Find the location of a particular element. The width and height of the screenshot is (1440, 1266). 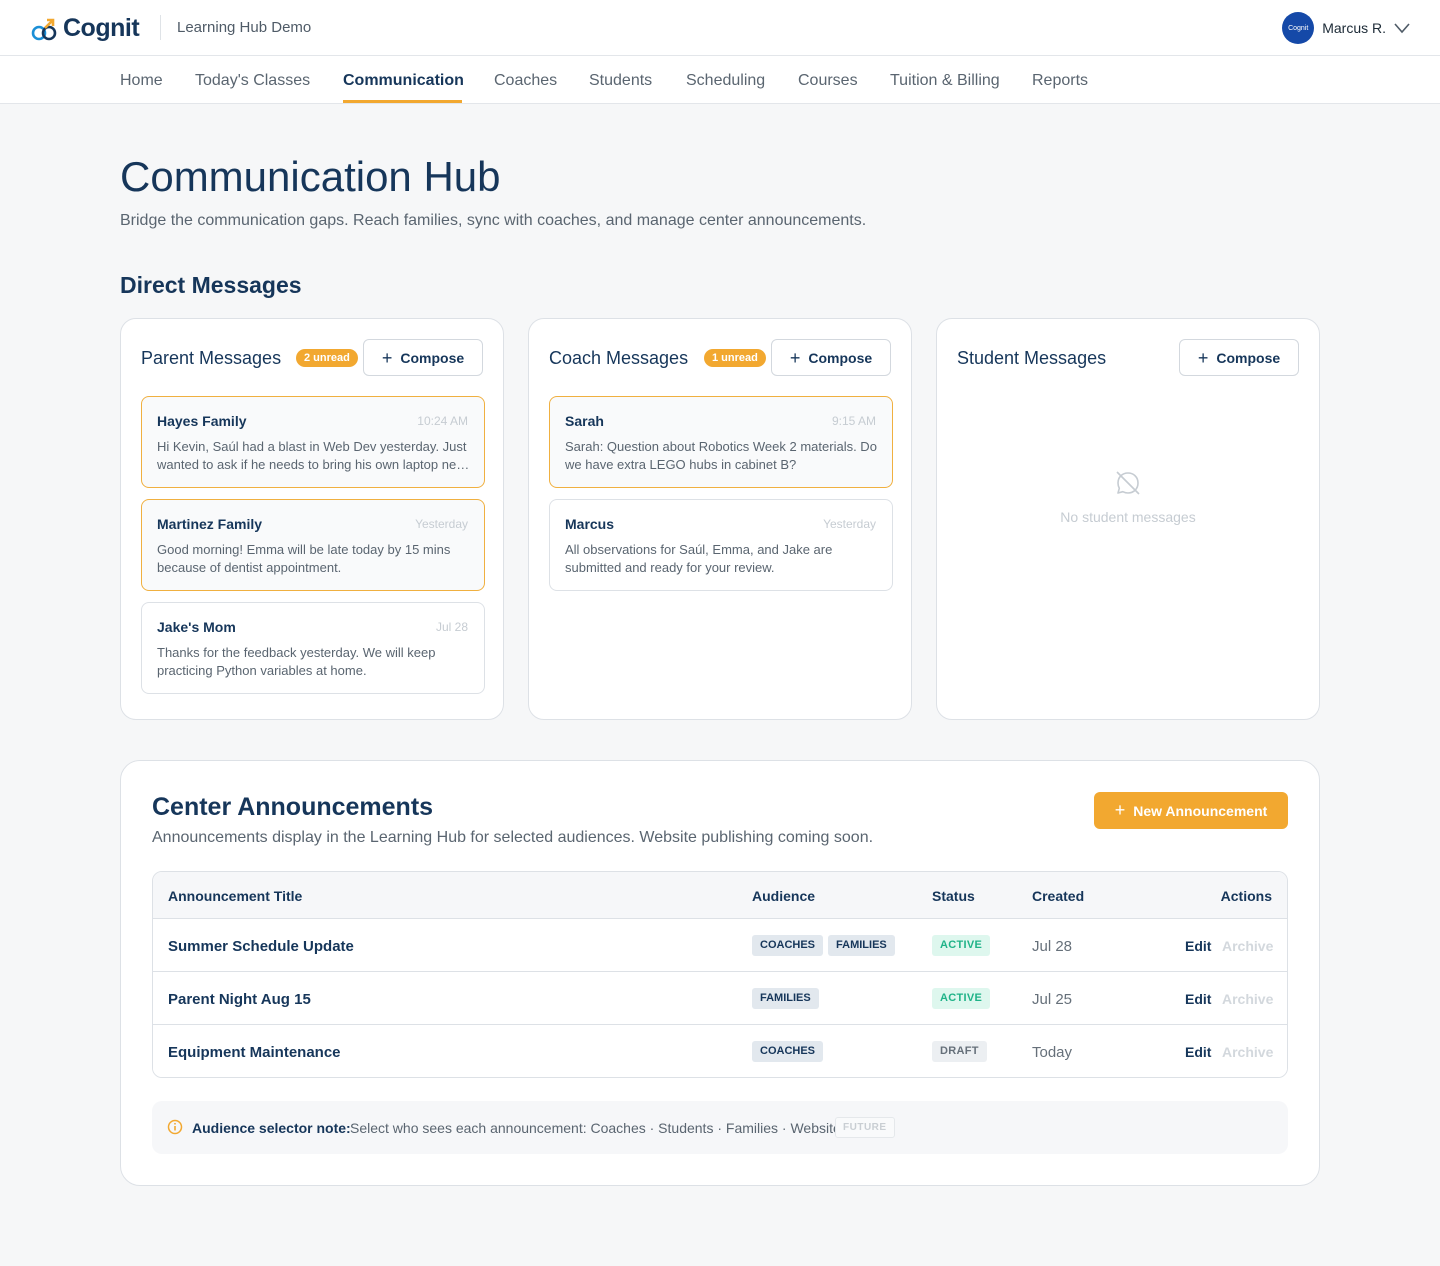

chevron-down-icon is located at coordinates (1402, 28).